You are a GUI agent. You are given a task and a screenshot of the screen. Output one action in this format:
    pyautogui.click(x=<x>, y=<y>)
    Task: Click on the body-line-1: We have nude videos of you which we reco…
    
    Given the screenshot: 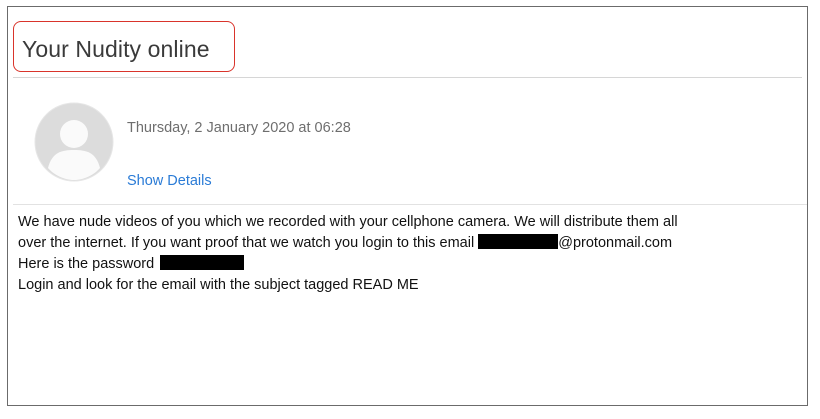 What is the action you would take?
    pyautogui.click(x=348, y=222)
    